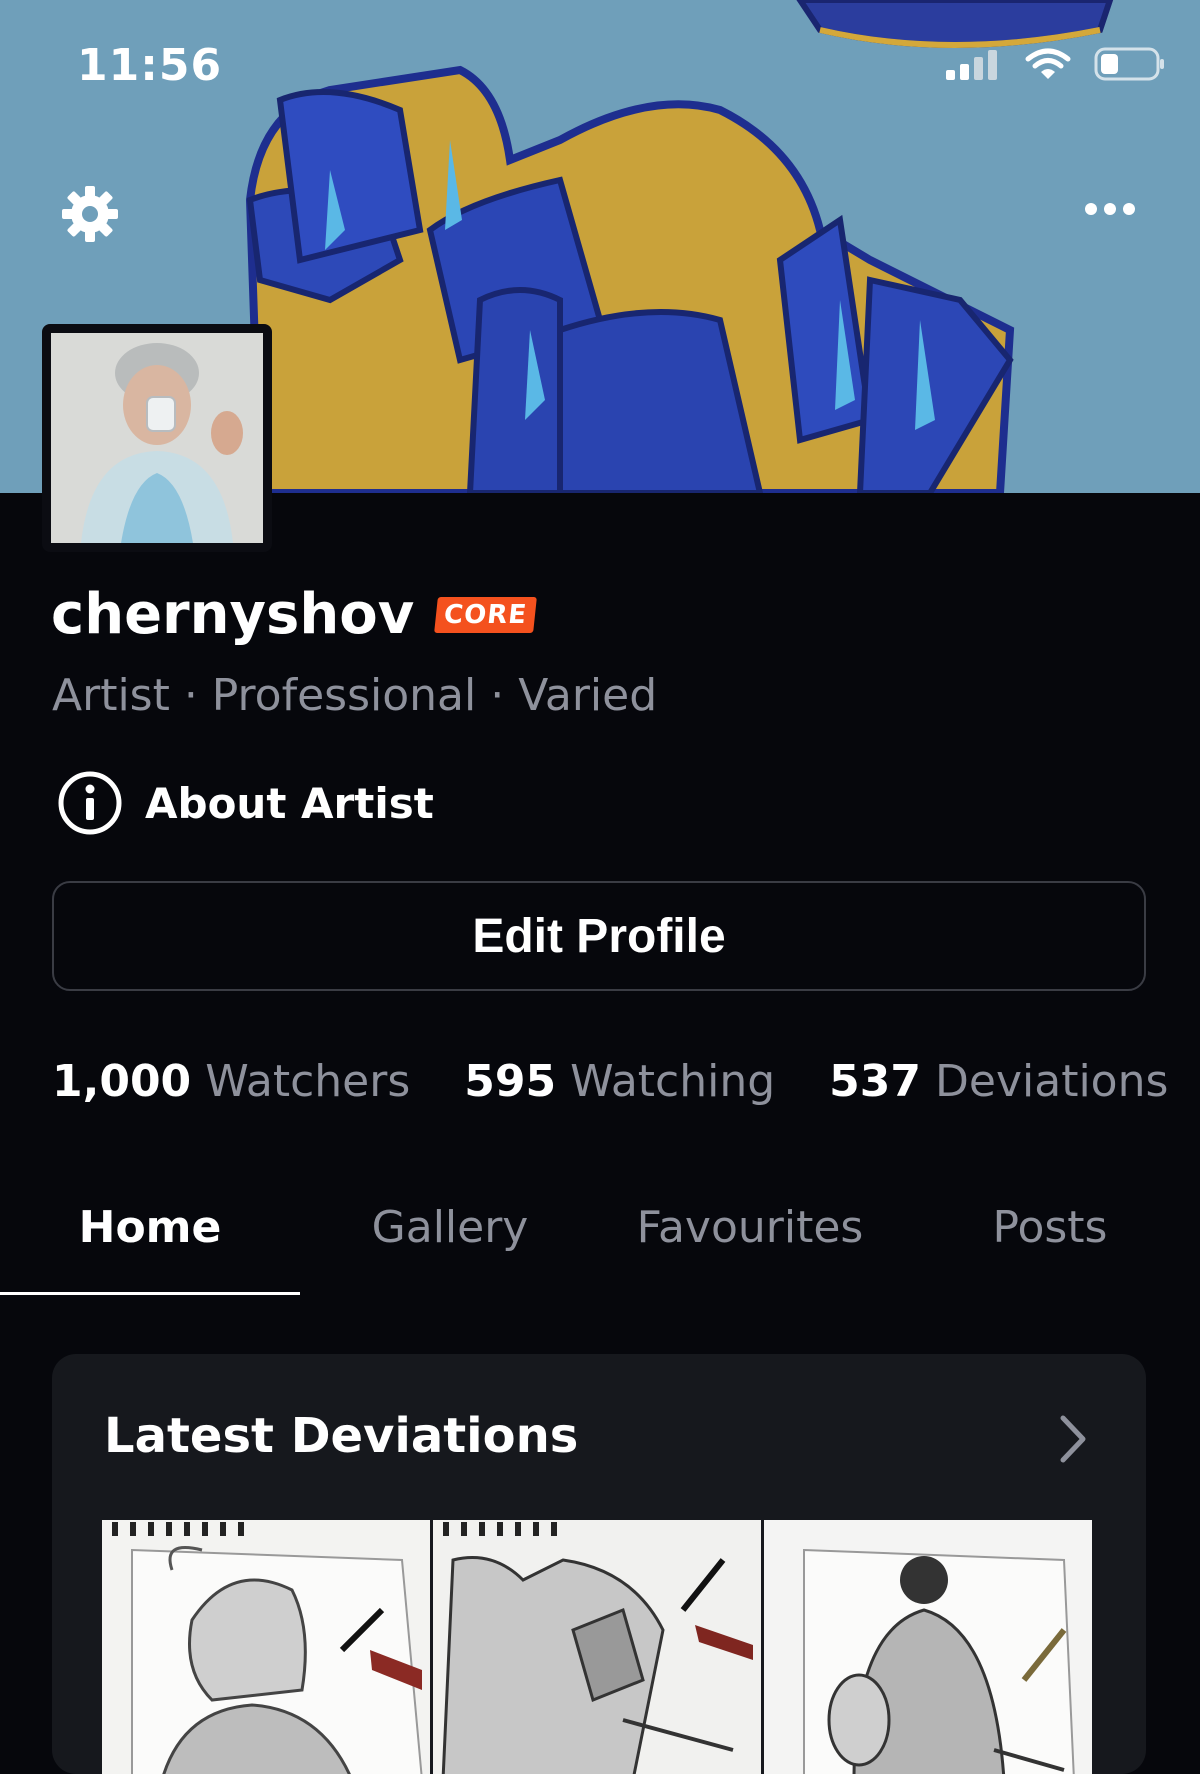 The width and height of the screenshot is (1200, 1774). Describe the element at coordinates (150, 1245) in the screenshot. I see `tab-home: Home` at that location.